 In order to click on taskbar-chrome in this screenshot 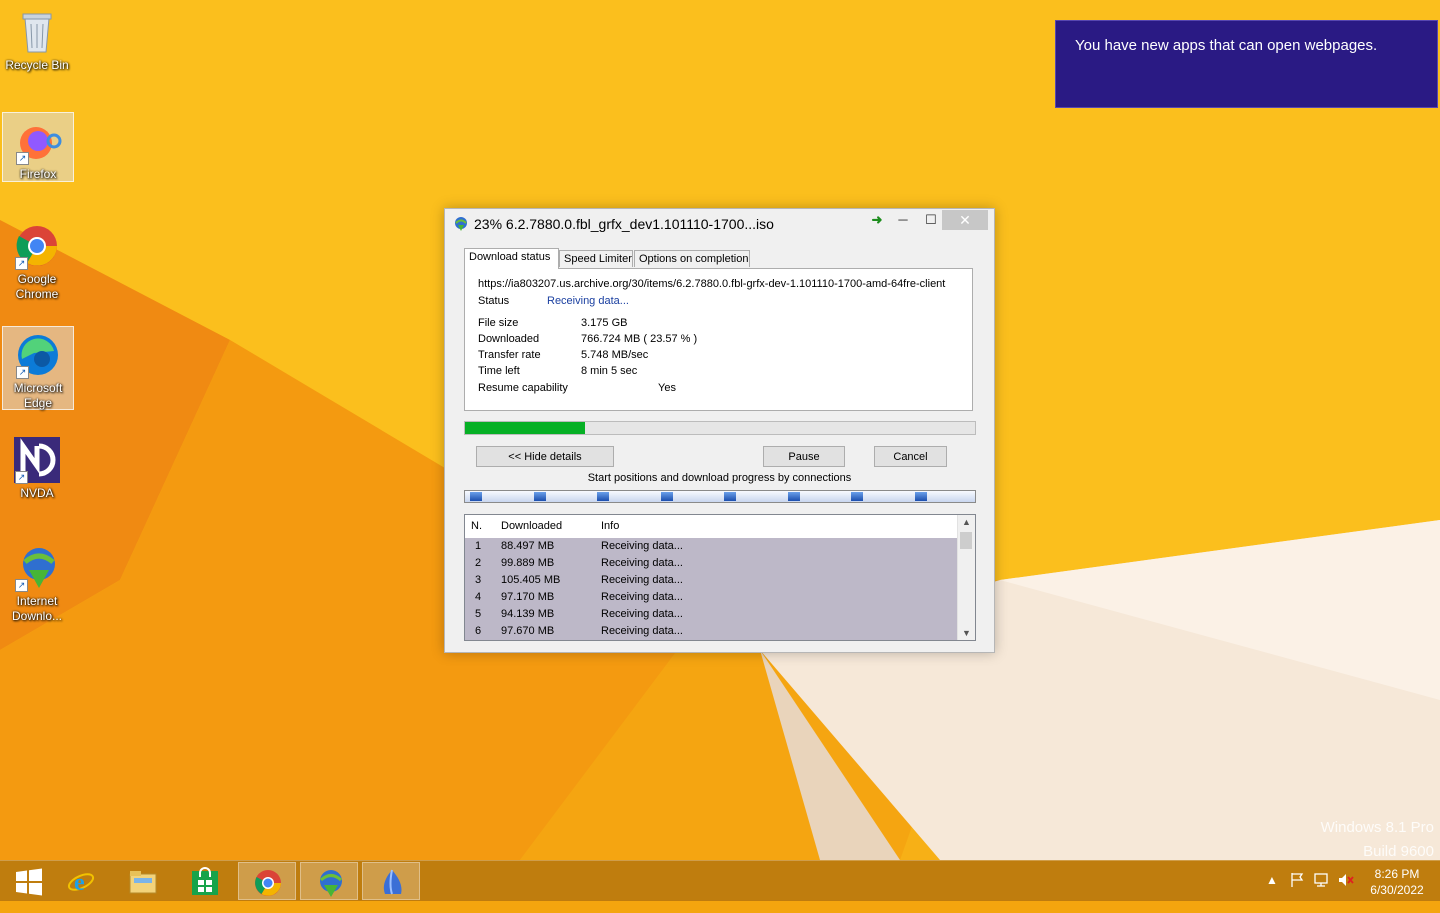, I will do `click(267, 881)`.